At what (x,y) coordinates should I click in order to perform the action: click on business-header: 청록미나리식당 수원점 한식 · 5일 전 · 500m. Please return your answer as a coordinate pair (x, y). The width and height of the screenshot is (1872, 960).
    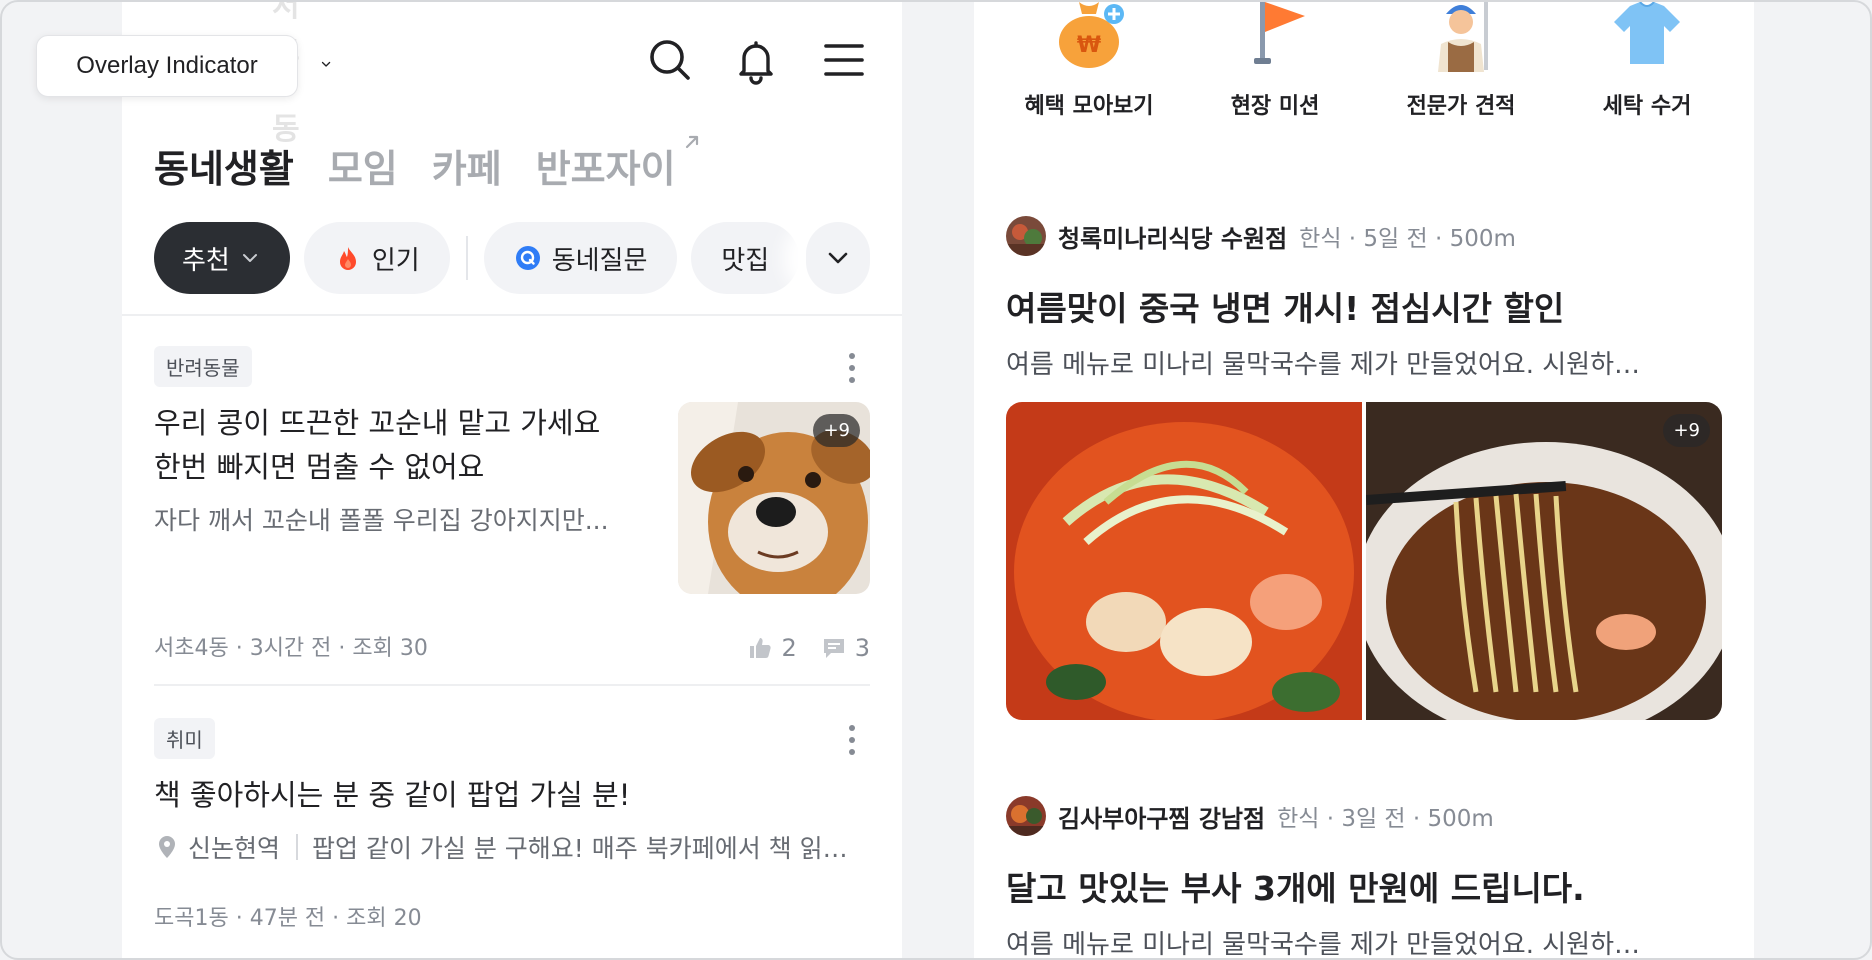
    Looking at the image, I should click on (1364, 236).